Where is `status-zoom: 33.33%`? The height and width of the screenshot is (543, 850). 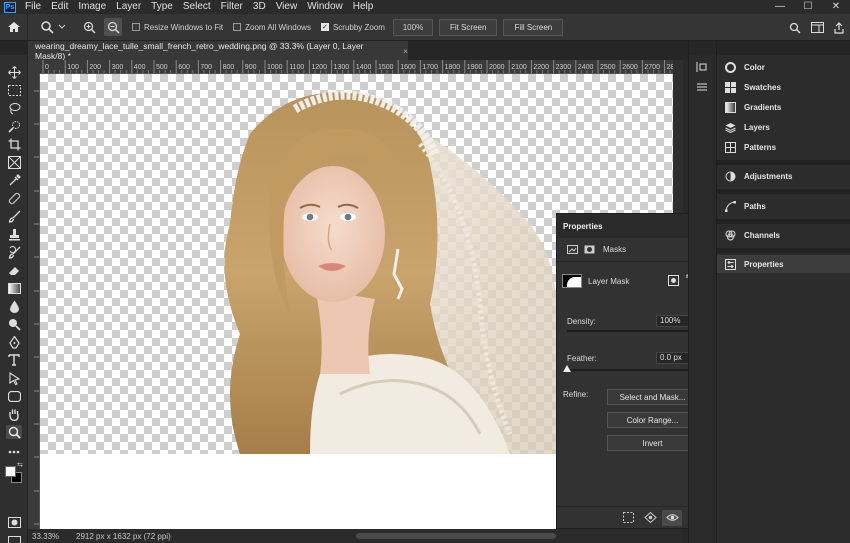
status-zoom: 33.33% is located at coordinates (45, 536).